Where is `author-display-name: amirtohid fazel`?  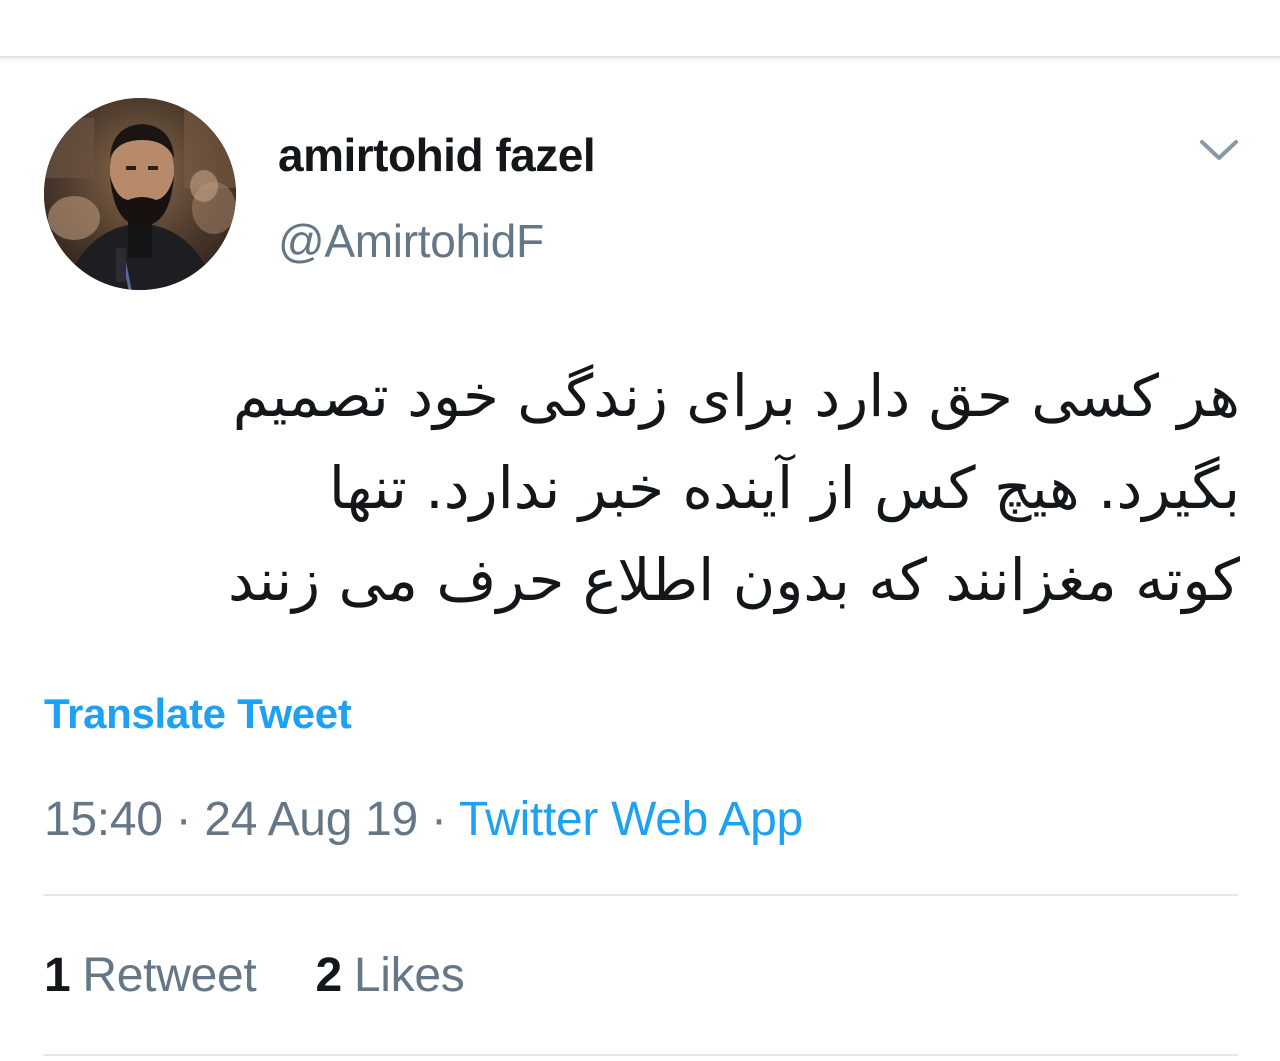 author-display-name: amirtohid fazel is located at coordinates (437, 155).